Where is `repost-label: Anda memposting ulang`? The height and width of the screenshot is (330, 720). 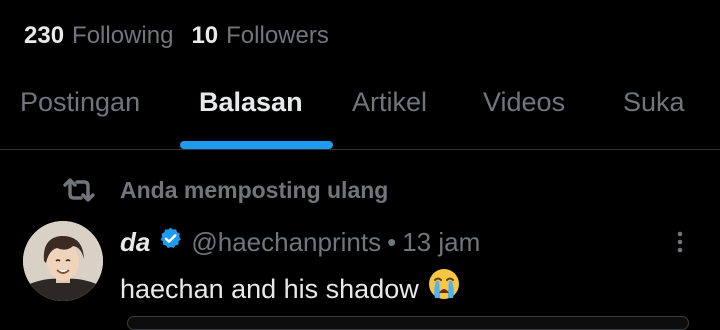
repost-label: Anda memposting ulang is located at coordinates (254, 189).